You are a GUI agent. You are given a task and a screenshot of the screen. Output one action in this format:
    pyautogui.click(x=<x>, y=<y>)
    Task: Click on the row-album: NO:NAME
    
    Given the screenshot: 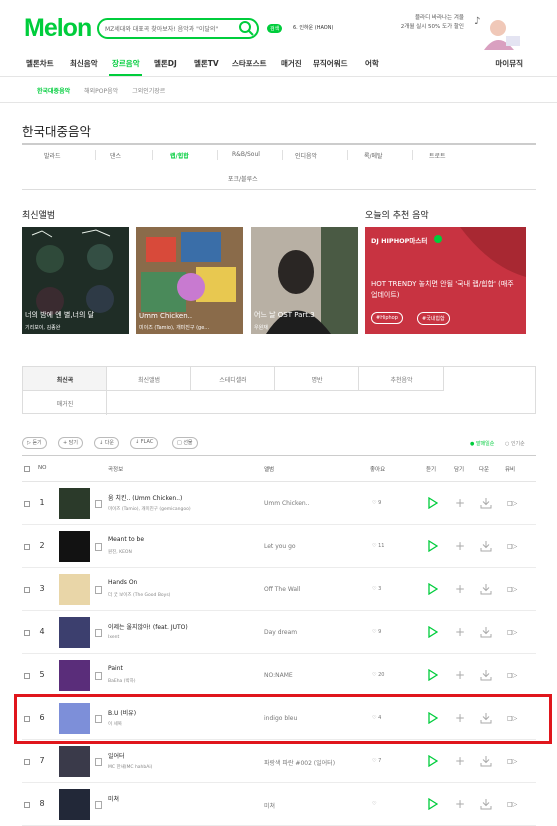 What is the action you would take?
    pyautogui.click(x=278, y=675)
    